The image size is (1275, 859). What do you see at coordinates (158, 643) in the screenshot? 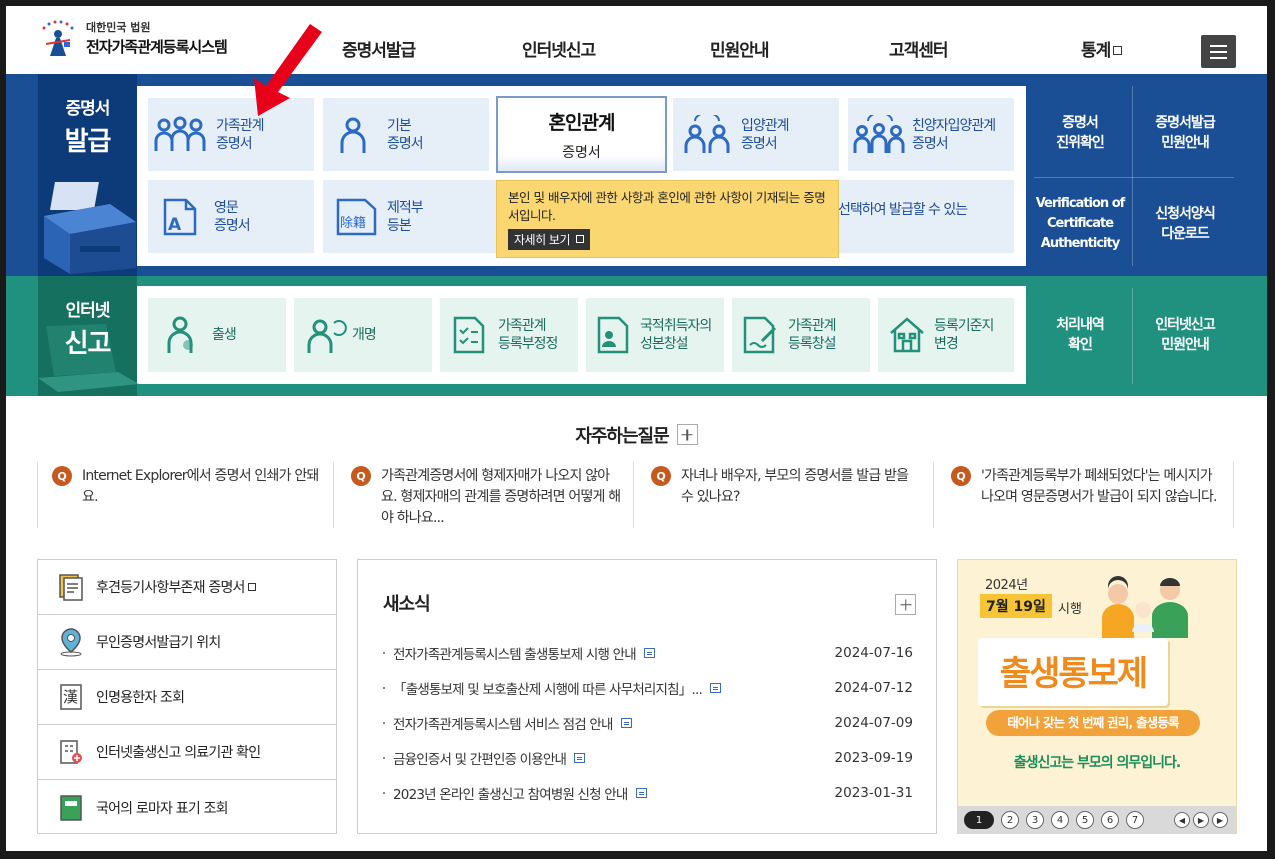
I see `quick-link-text: 무인증명서발급기 위치` at bounding box center [158, 643].